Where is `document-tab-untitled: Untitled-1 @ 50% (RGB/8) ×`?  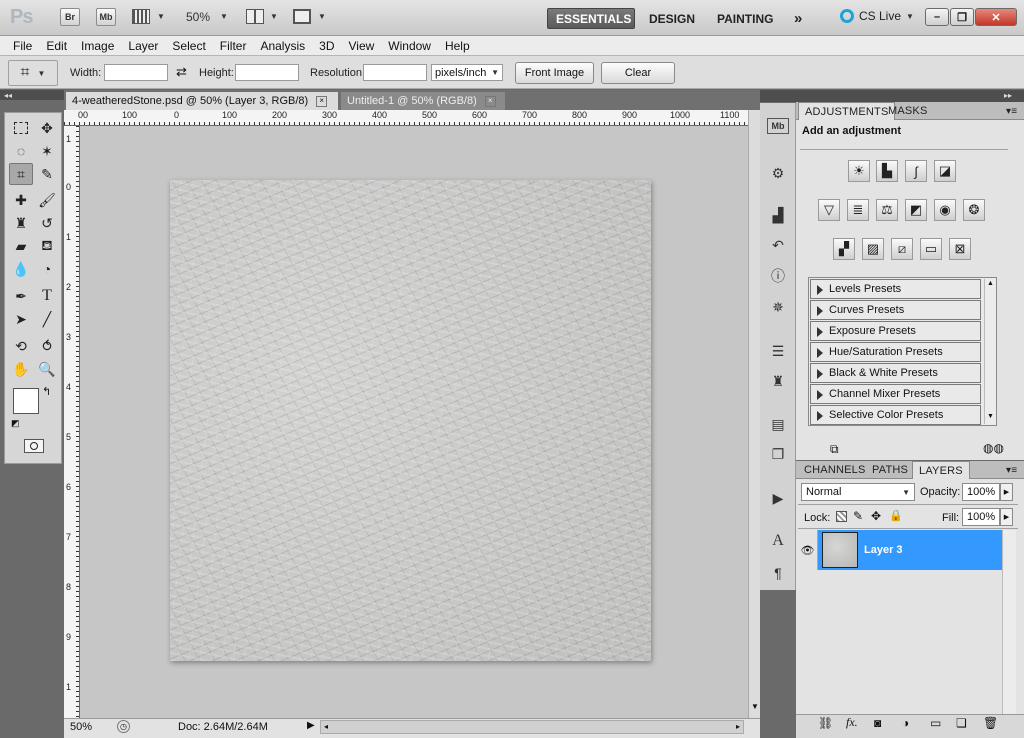
document-tab-untitled: Untitled-1 @ 50% (RGB/8) × is located at coordinates (423, 101).